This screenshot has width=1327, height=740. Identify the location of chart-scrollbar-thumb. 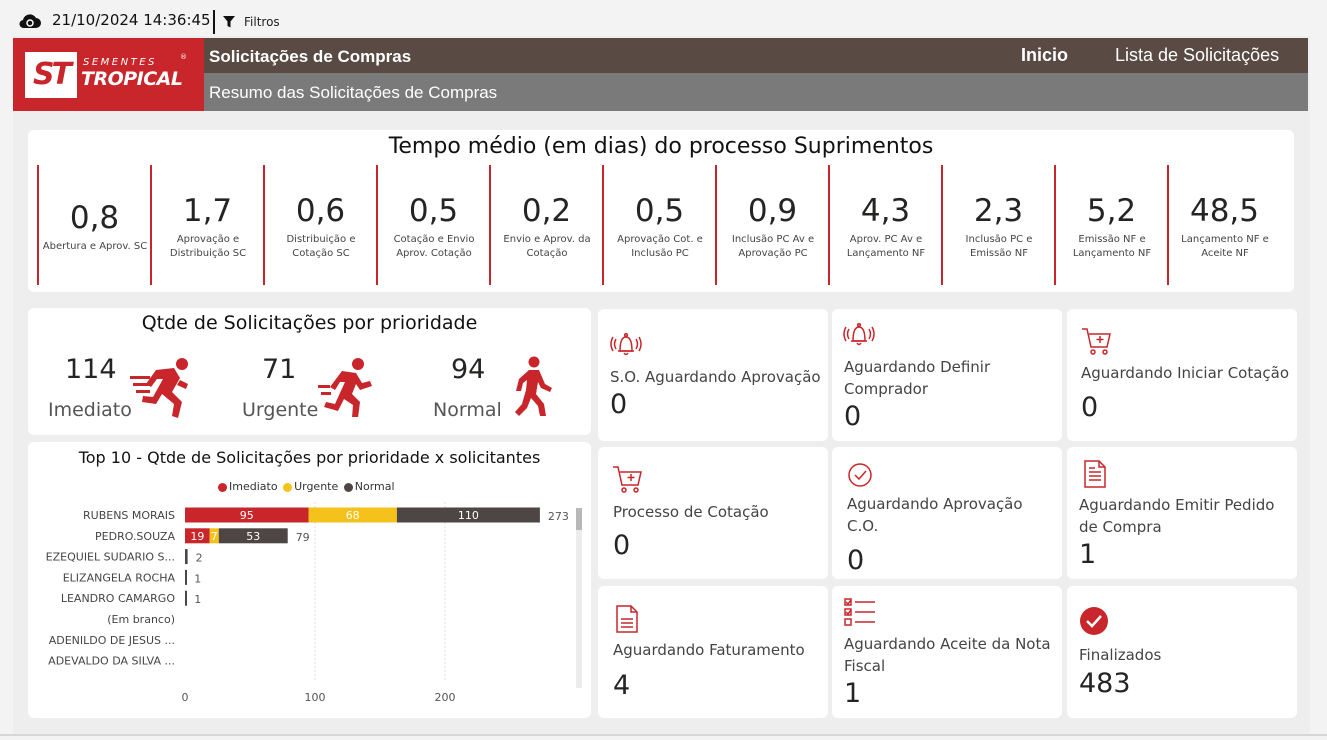
(579, 519).